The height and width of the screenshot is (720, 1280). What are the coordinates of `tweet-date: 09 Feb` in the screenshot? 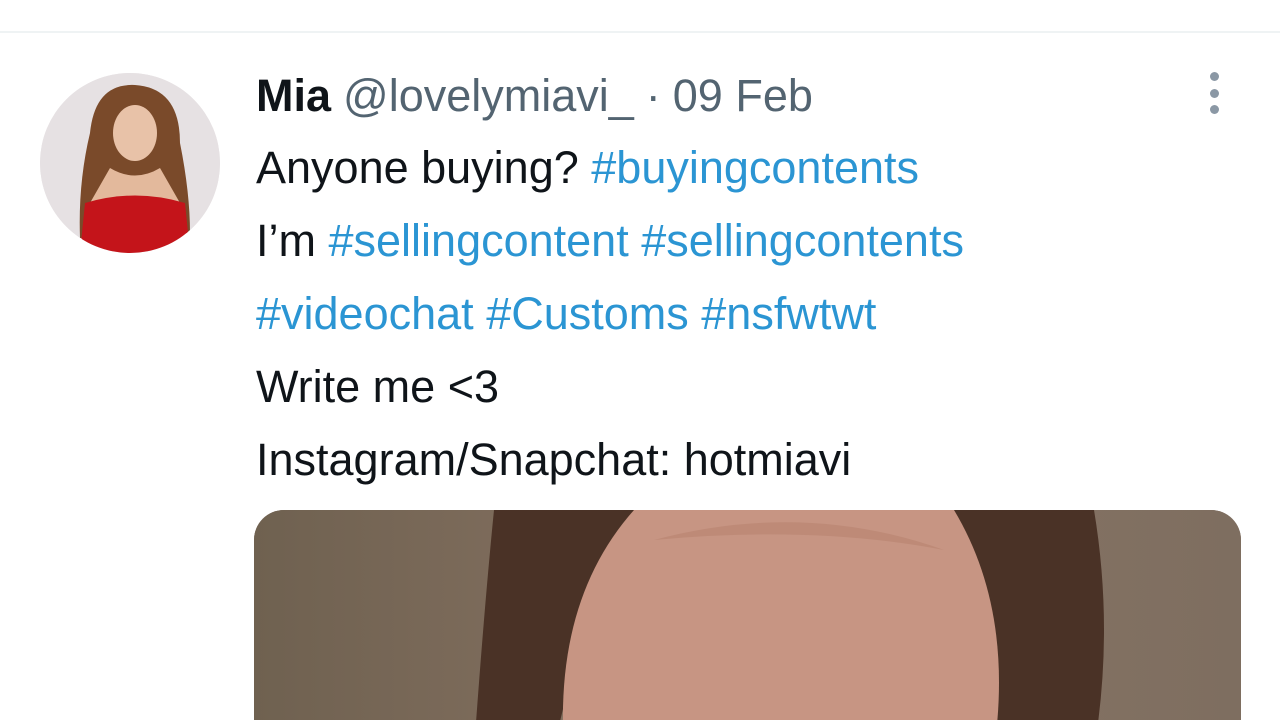 It's located at (743, 96).